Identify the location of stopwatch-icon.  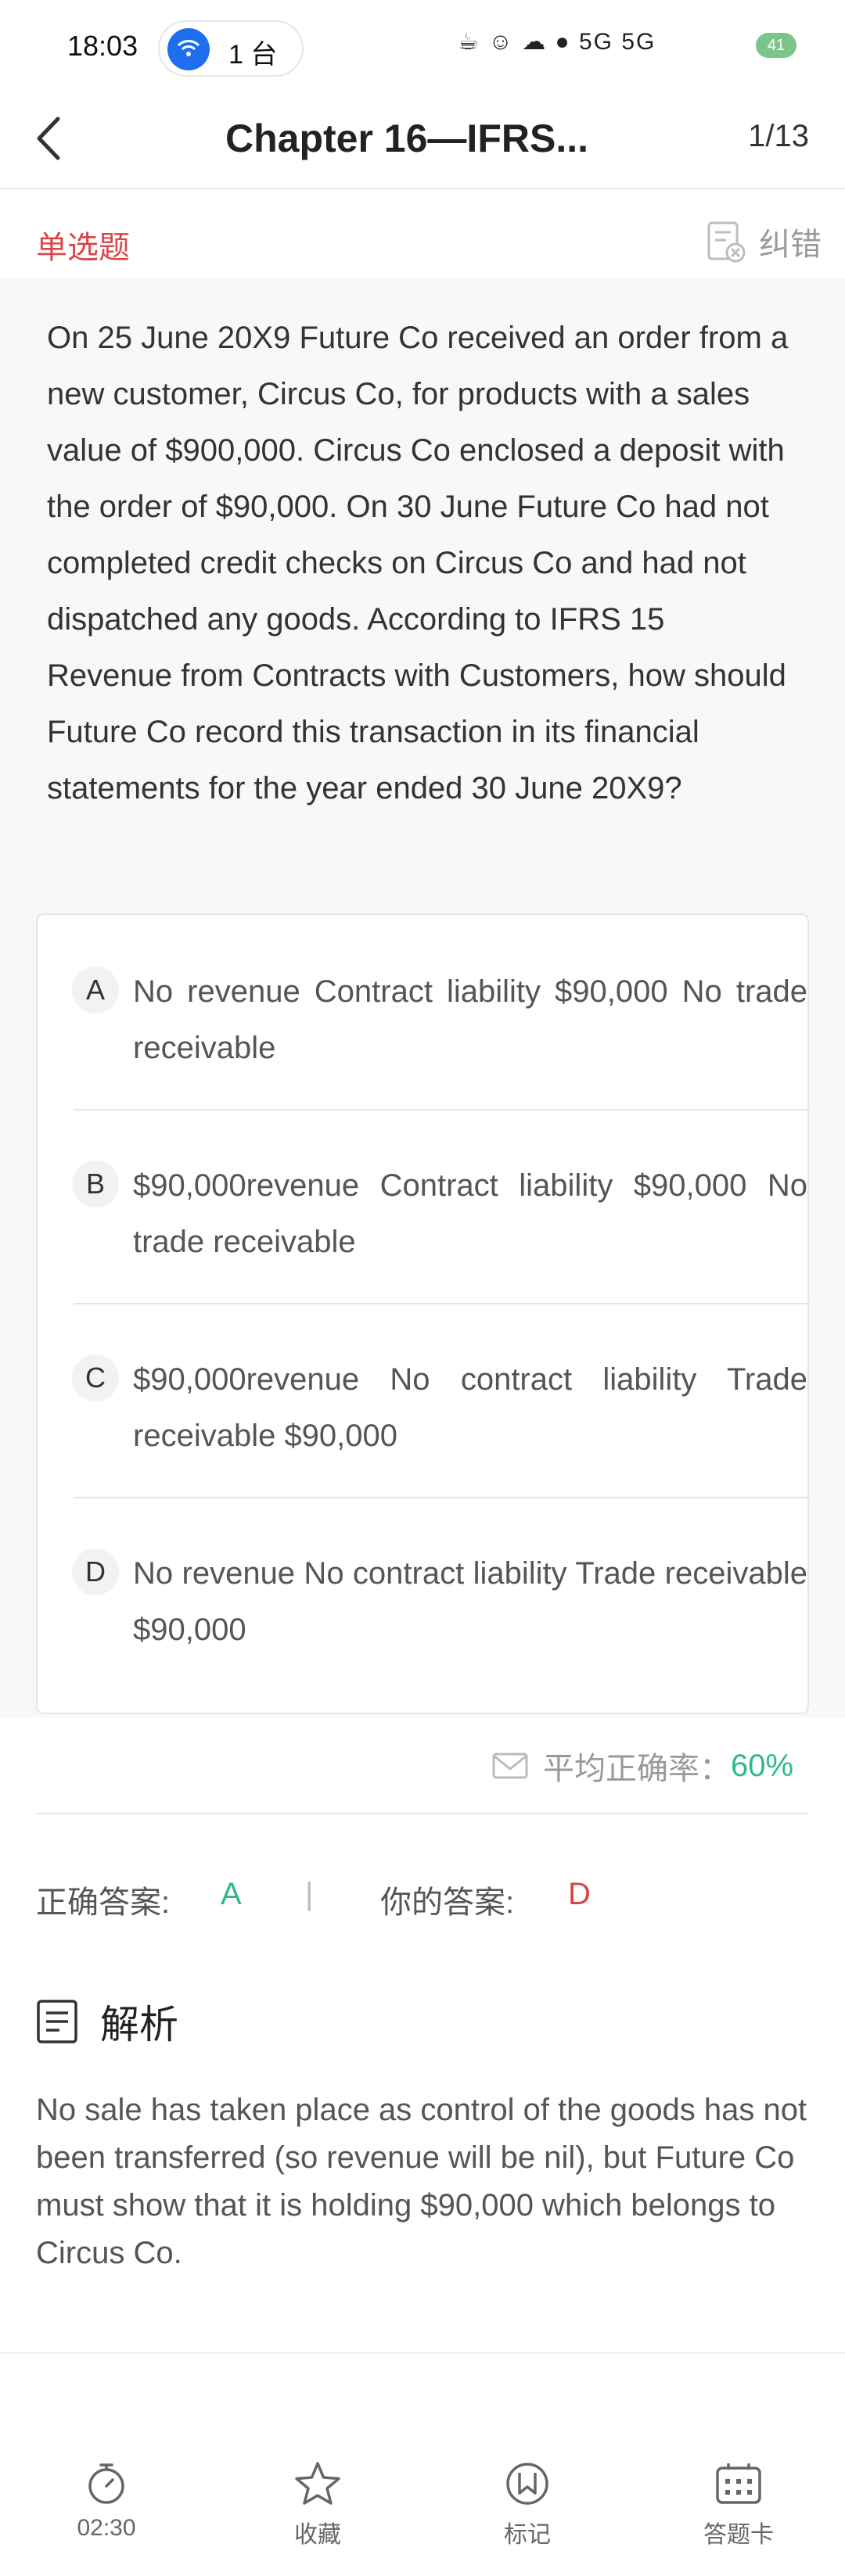
(106, 2483).